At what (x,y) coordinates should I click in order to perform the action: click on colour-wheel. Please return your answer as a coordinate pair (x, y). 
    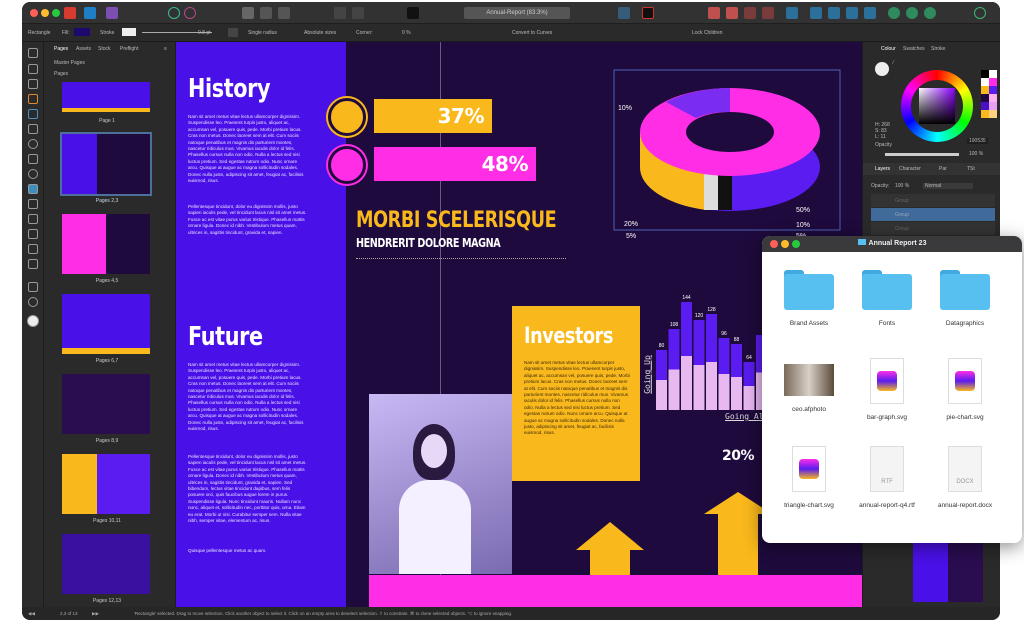
    Looking at the image, I should click on (937, 106).